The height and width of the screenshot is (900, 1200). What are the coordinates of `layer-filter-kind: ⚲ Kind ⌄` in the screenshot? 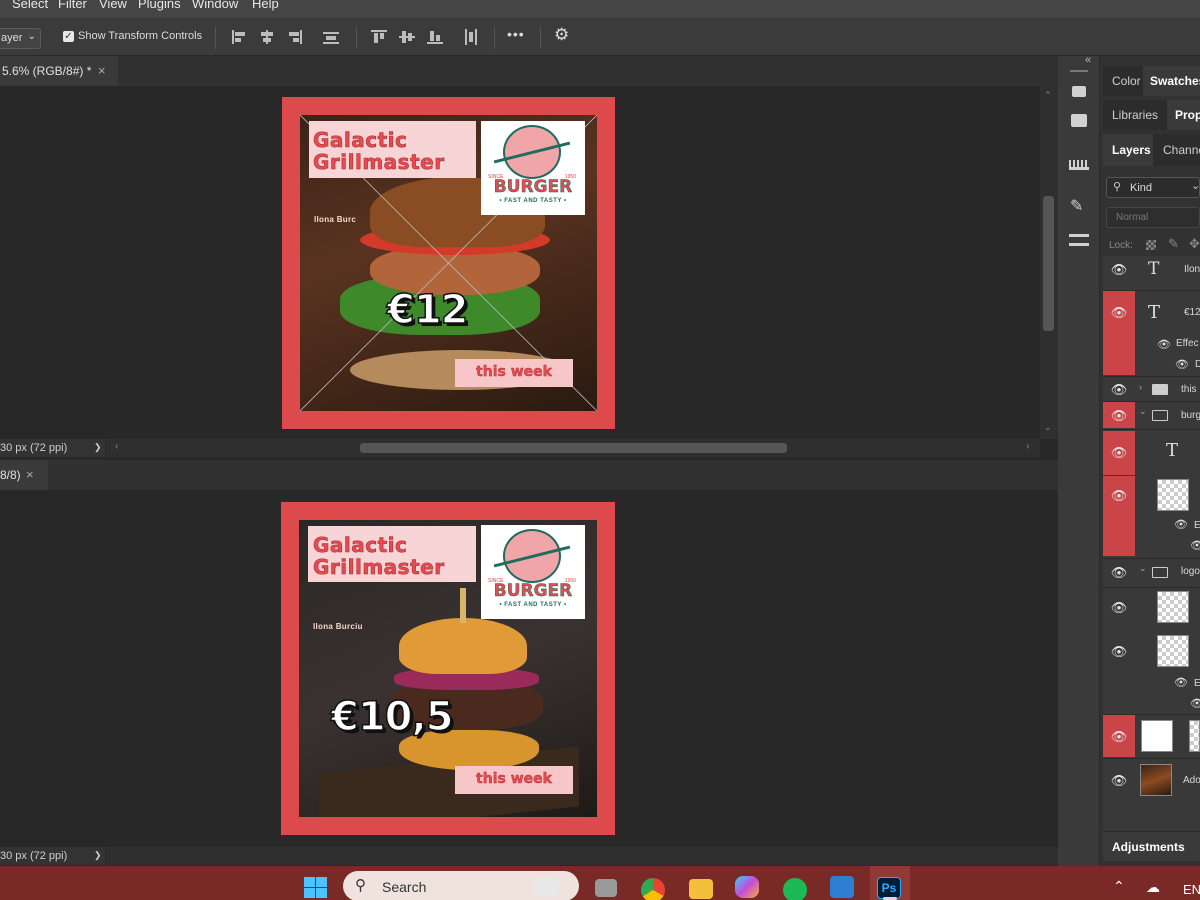 It's located at (1153, 187).